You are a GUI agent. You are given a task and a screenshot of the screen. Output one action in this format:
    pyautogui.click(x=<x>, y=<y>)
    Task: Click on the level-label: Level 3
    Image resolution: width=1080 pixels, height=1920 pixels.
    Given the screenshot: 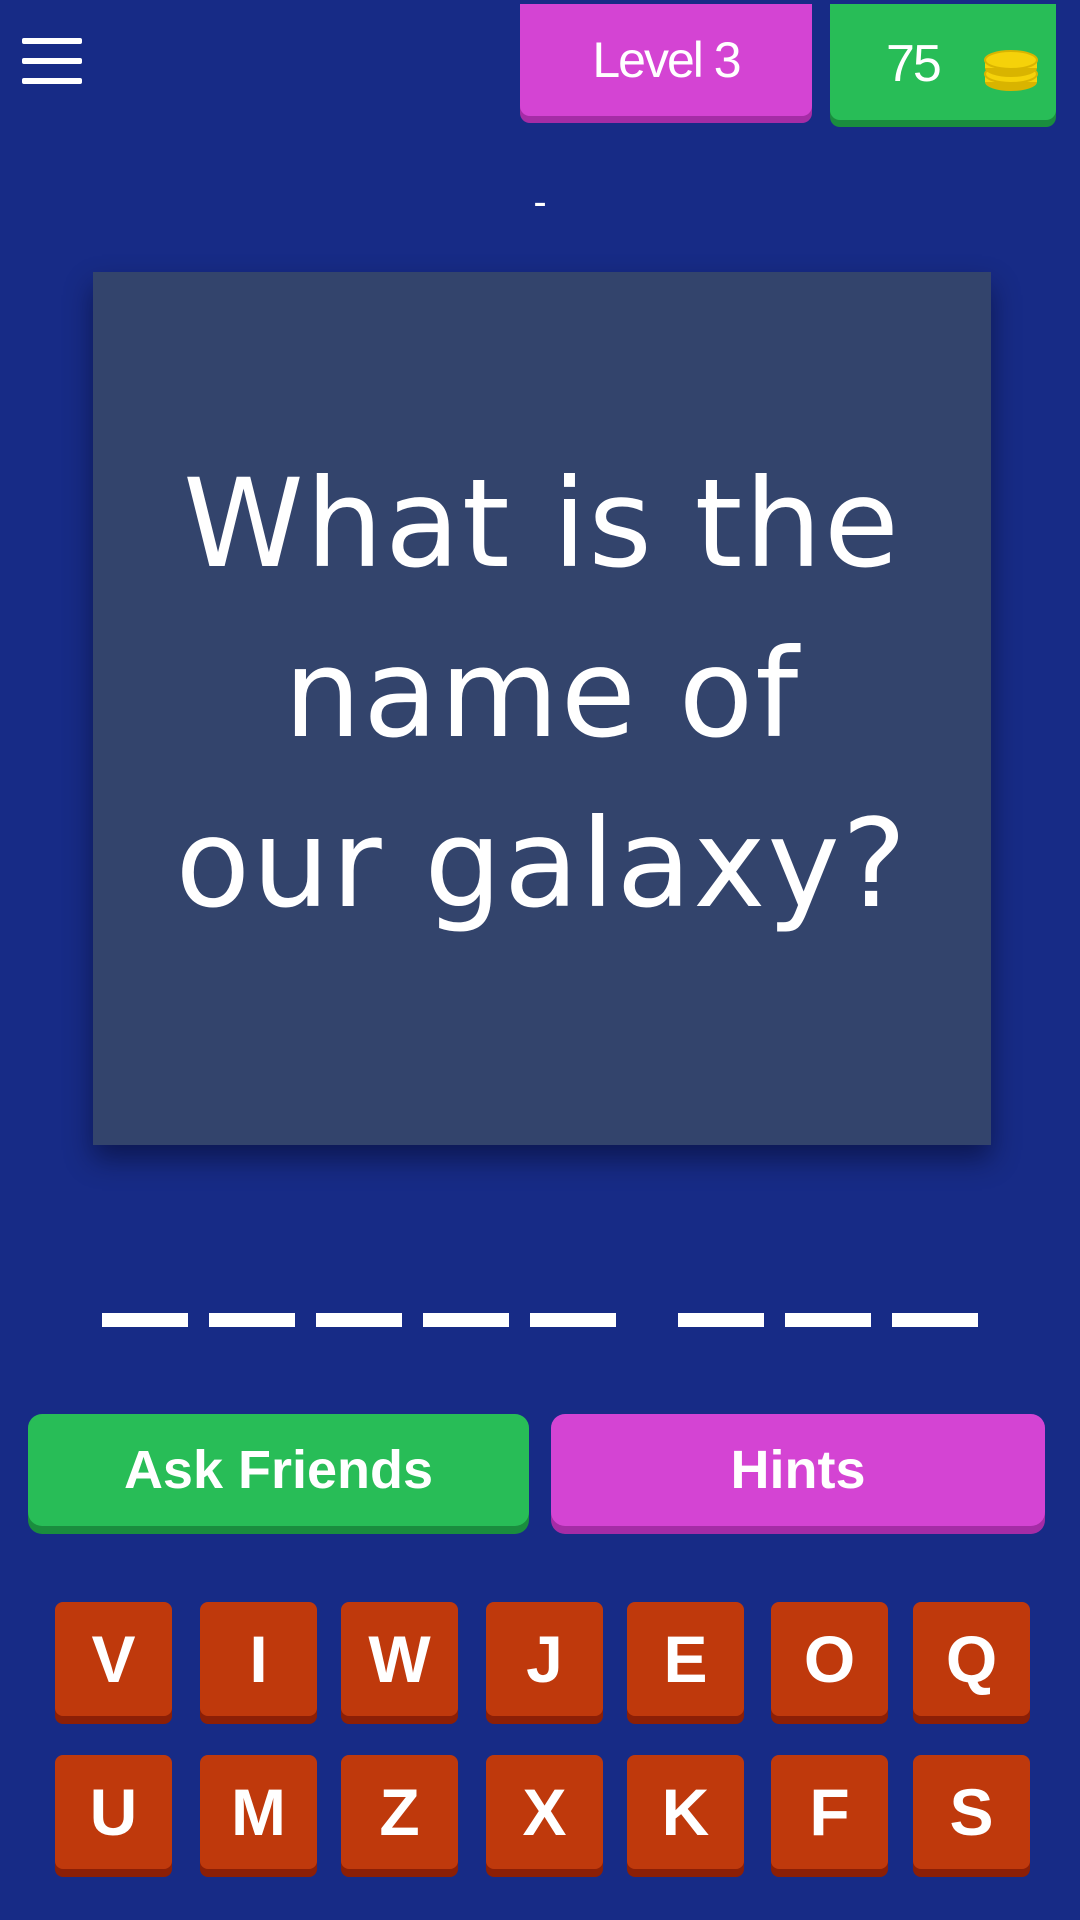 What is the action you would take?
    pyautogui.click(x=666, y=60)
    